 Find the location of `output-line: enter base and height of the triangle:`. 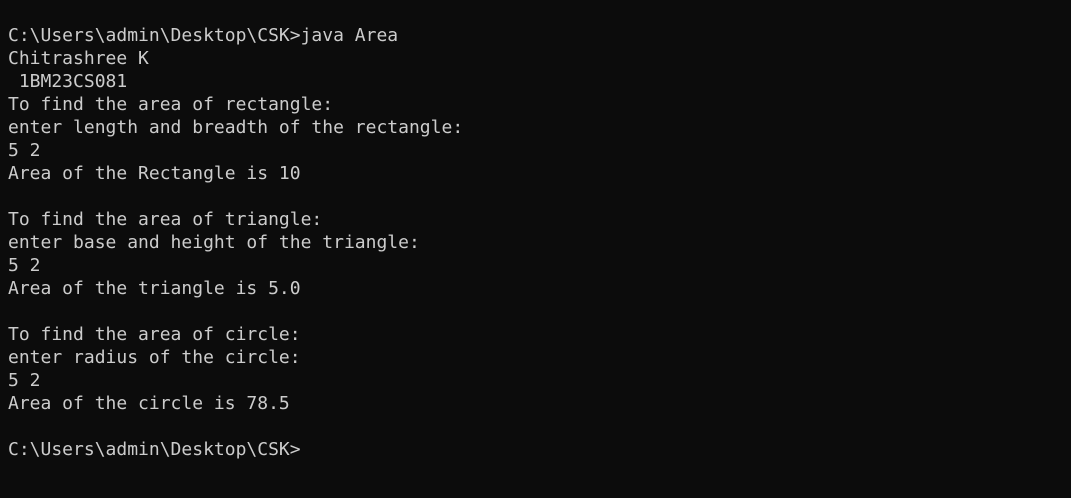

output-line: enter base and height of the triangle: is located at coordinates (214, 242).